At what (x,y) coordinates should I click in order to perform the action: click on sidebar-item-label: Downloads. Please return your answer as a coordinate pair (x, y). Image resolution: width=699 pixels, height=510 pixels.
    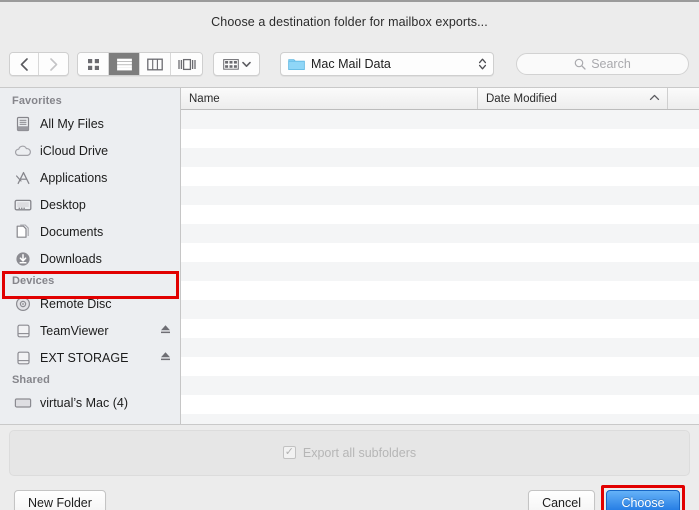
    Looking at the image, I should click on (71, 258).